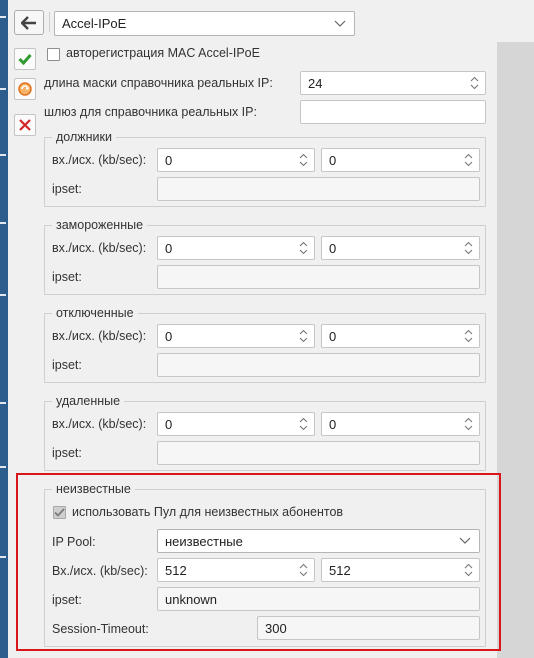 This screenshot has width=534, height=658. I want to click on disabled-rate-out-input: 0, so click(400, 336).